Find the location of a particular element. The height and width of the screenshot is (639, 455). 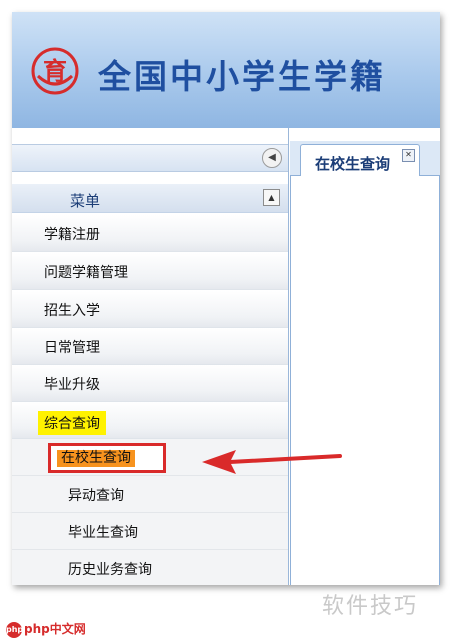

up-arrow-icon: ▲ is located at coordinates (271, 197).